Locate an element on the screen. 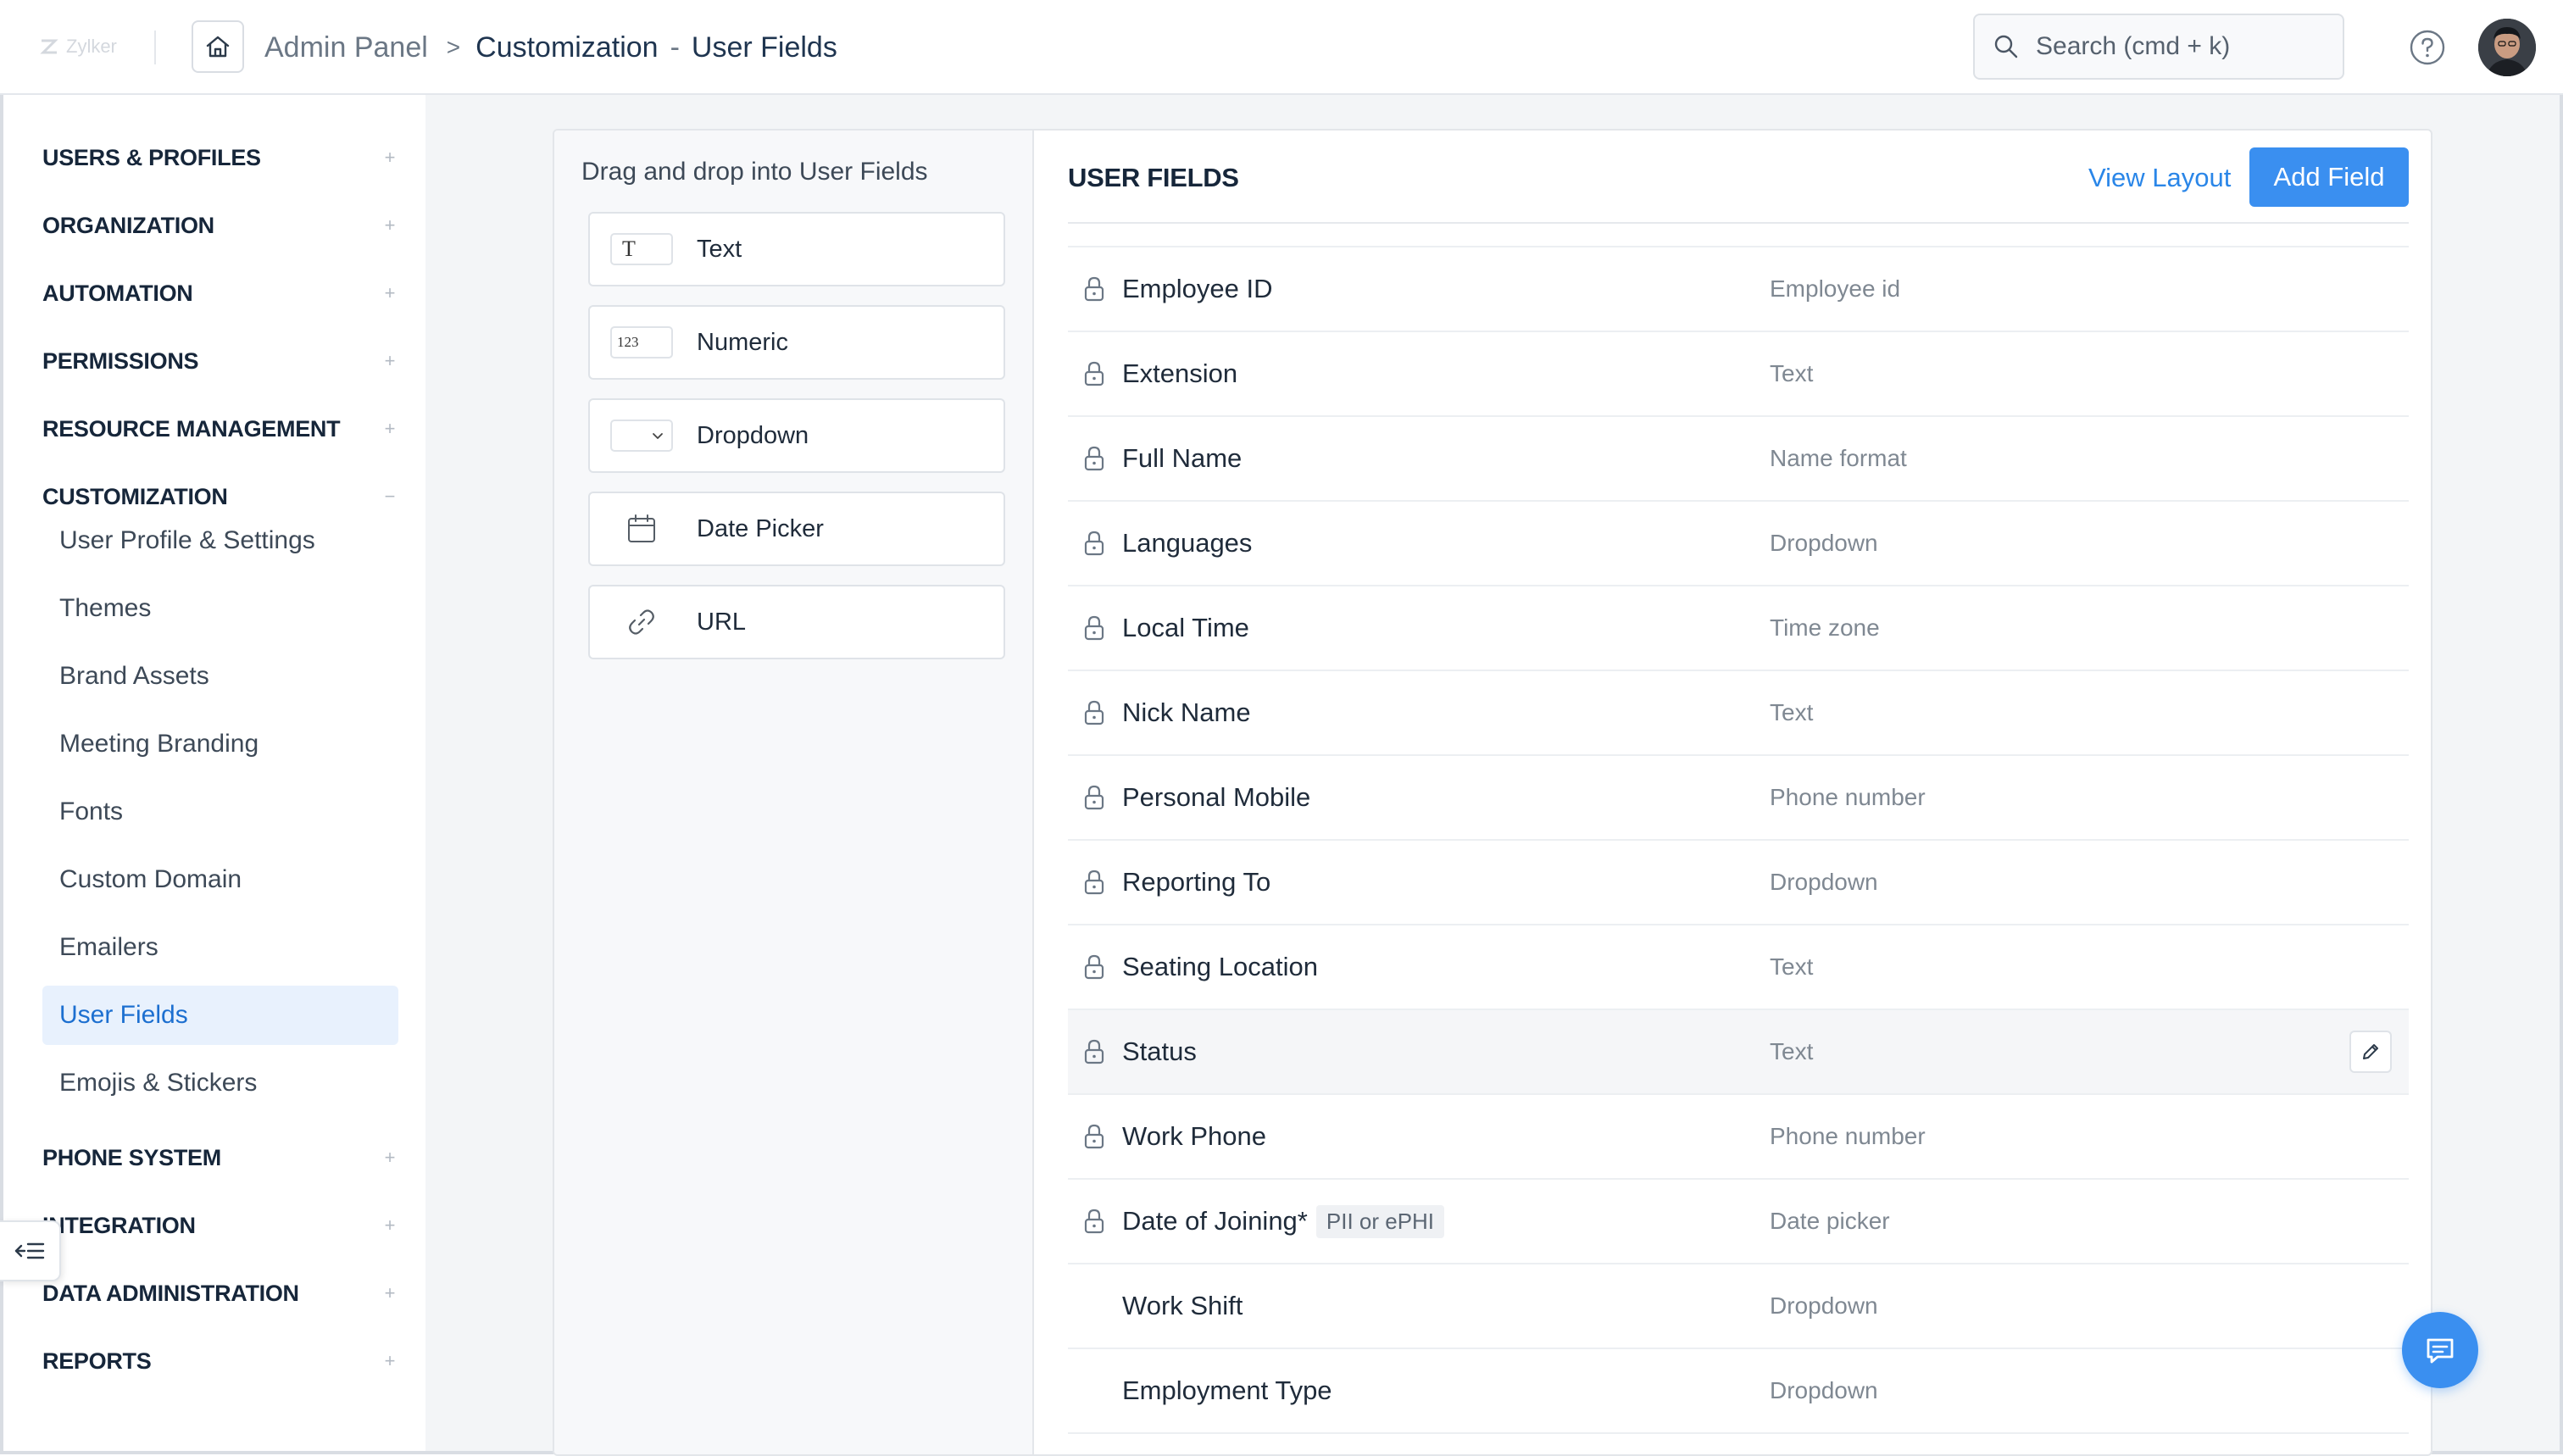  sidebar-section-permissions: PERMISSIONS + is located at coordinates (220, 361).